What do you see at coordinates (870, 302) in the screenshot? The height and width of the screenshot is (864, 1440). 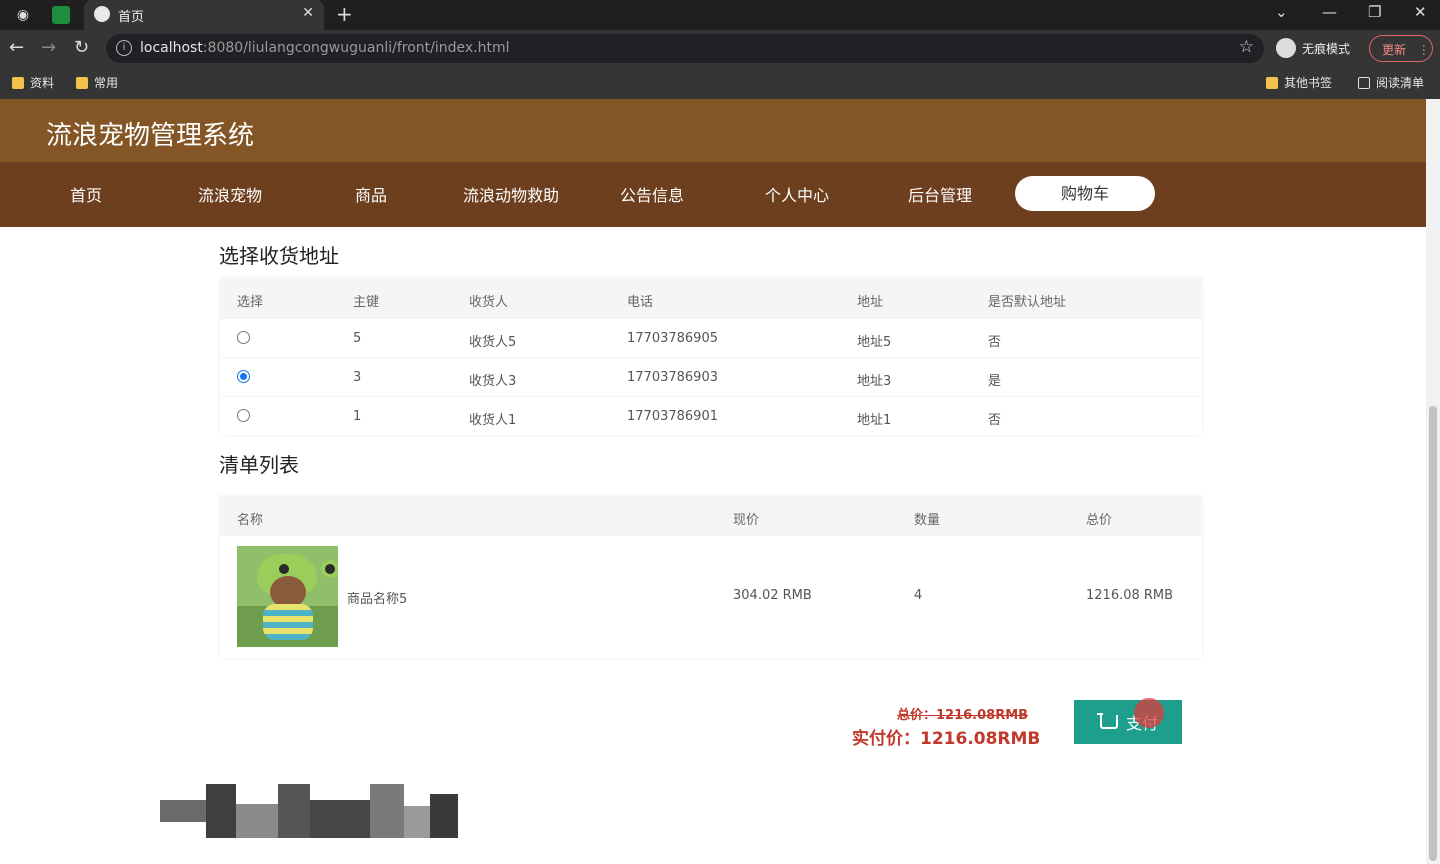 I see `col-address: 地址` at bounding box center [870, 302].